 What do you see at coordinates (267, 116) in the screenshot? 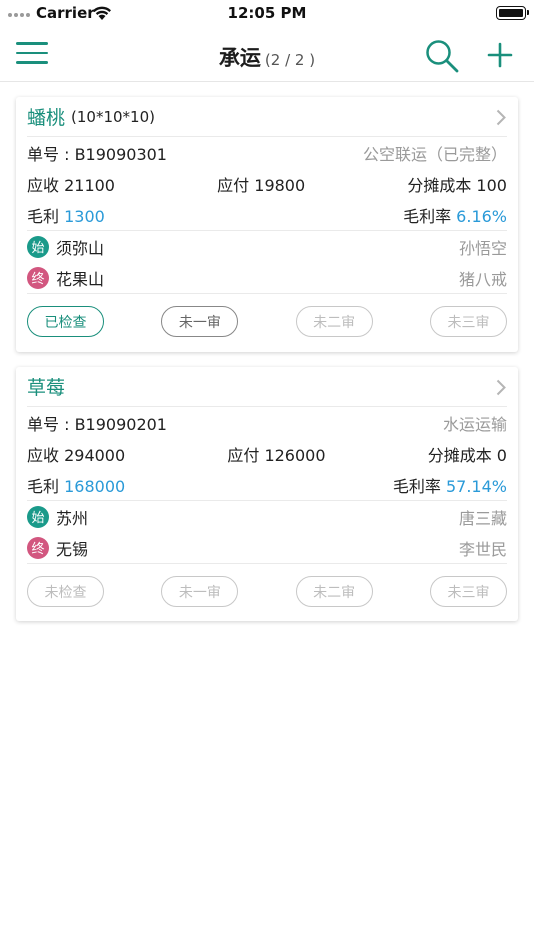
I see `card-header: 蟠桃 (10*10*10)` at bounding box center [267, 116].